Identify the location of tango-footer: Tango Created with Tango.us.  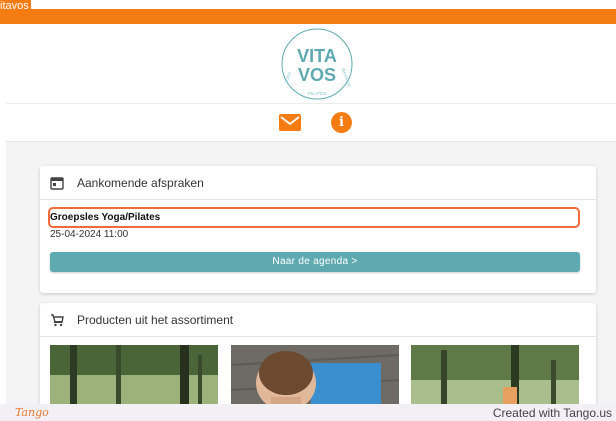
(308, 412).